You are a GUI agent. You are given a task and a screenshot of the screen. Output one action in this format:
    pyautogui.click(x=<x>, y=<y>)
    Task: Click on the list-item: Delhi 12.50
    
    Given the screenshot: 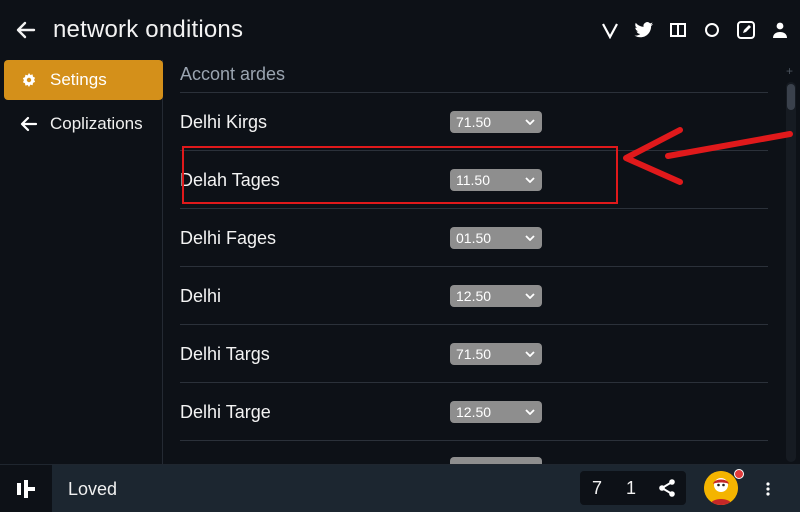 What is the action you would take?
    pyautogui.click(x=474, y=296)
    